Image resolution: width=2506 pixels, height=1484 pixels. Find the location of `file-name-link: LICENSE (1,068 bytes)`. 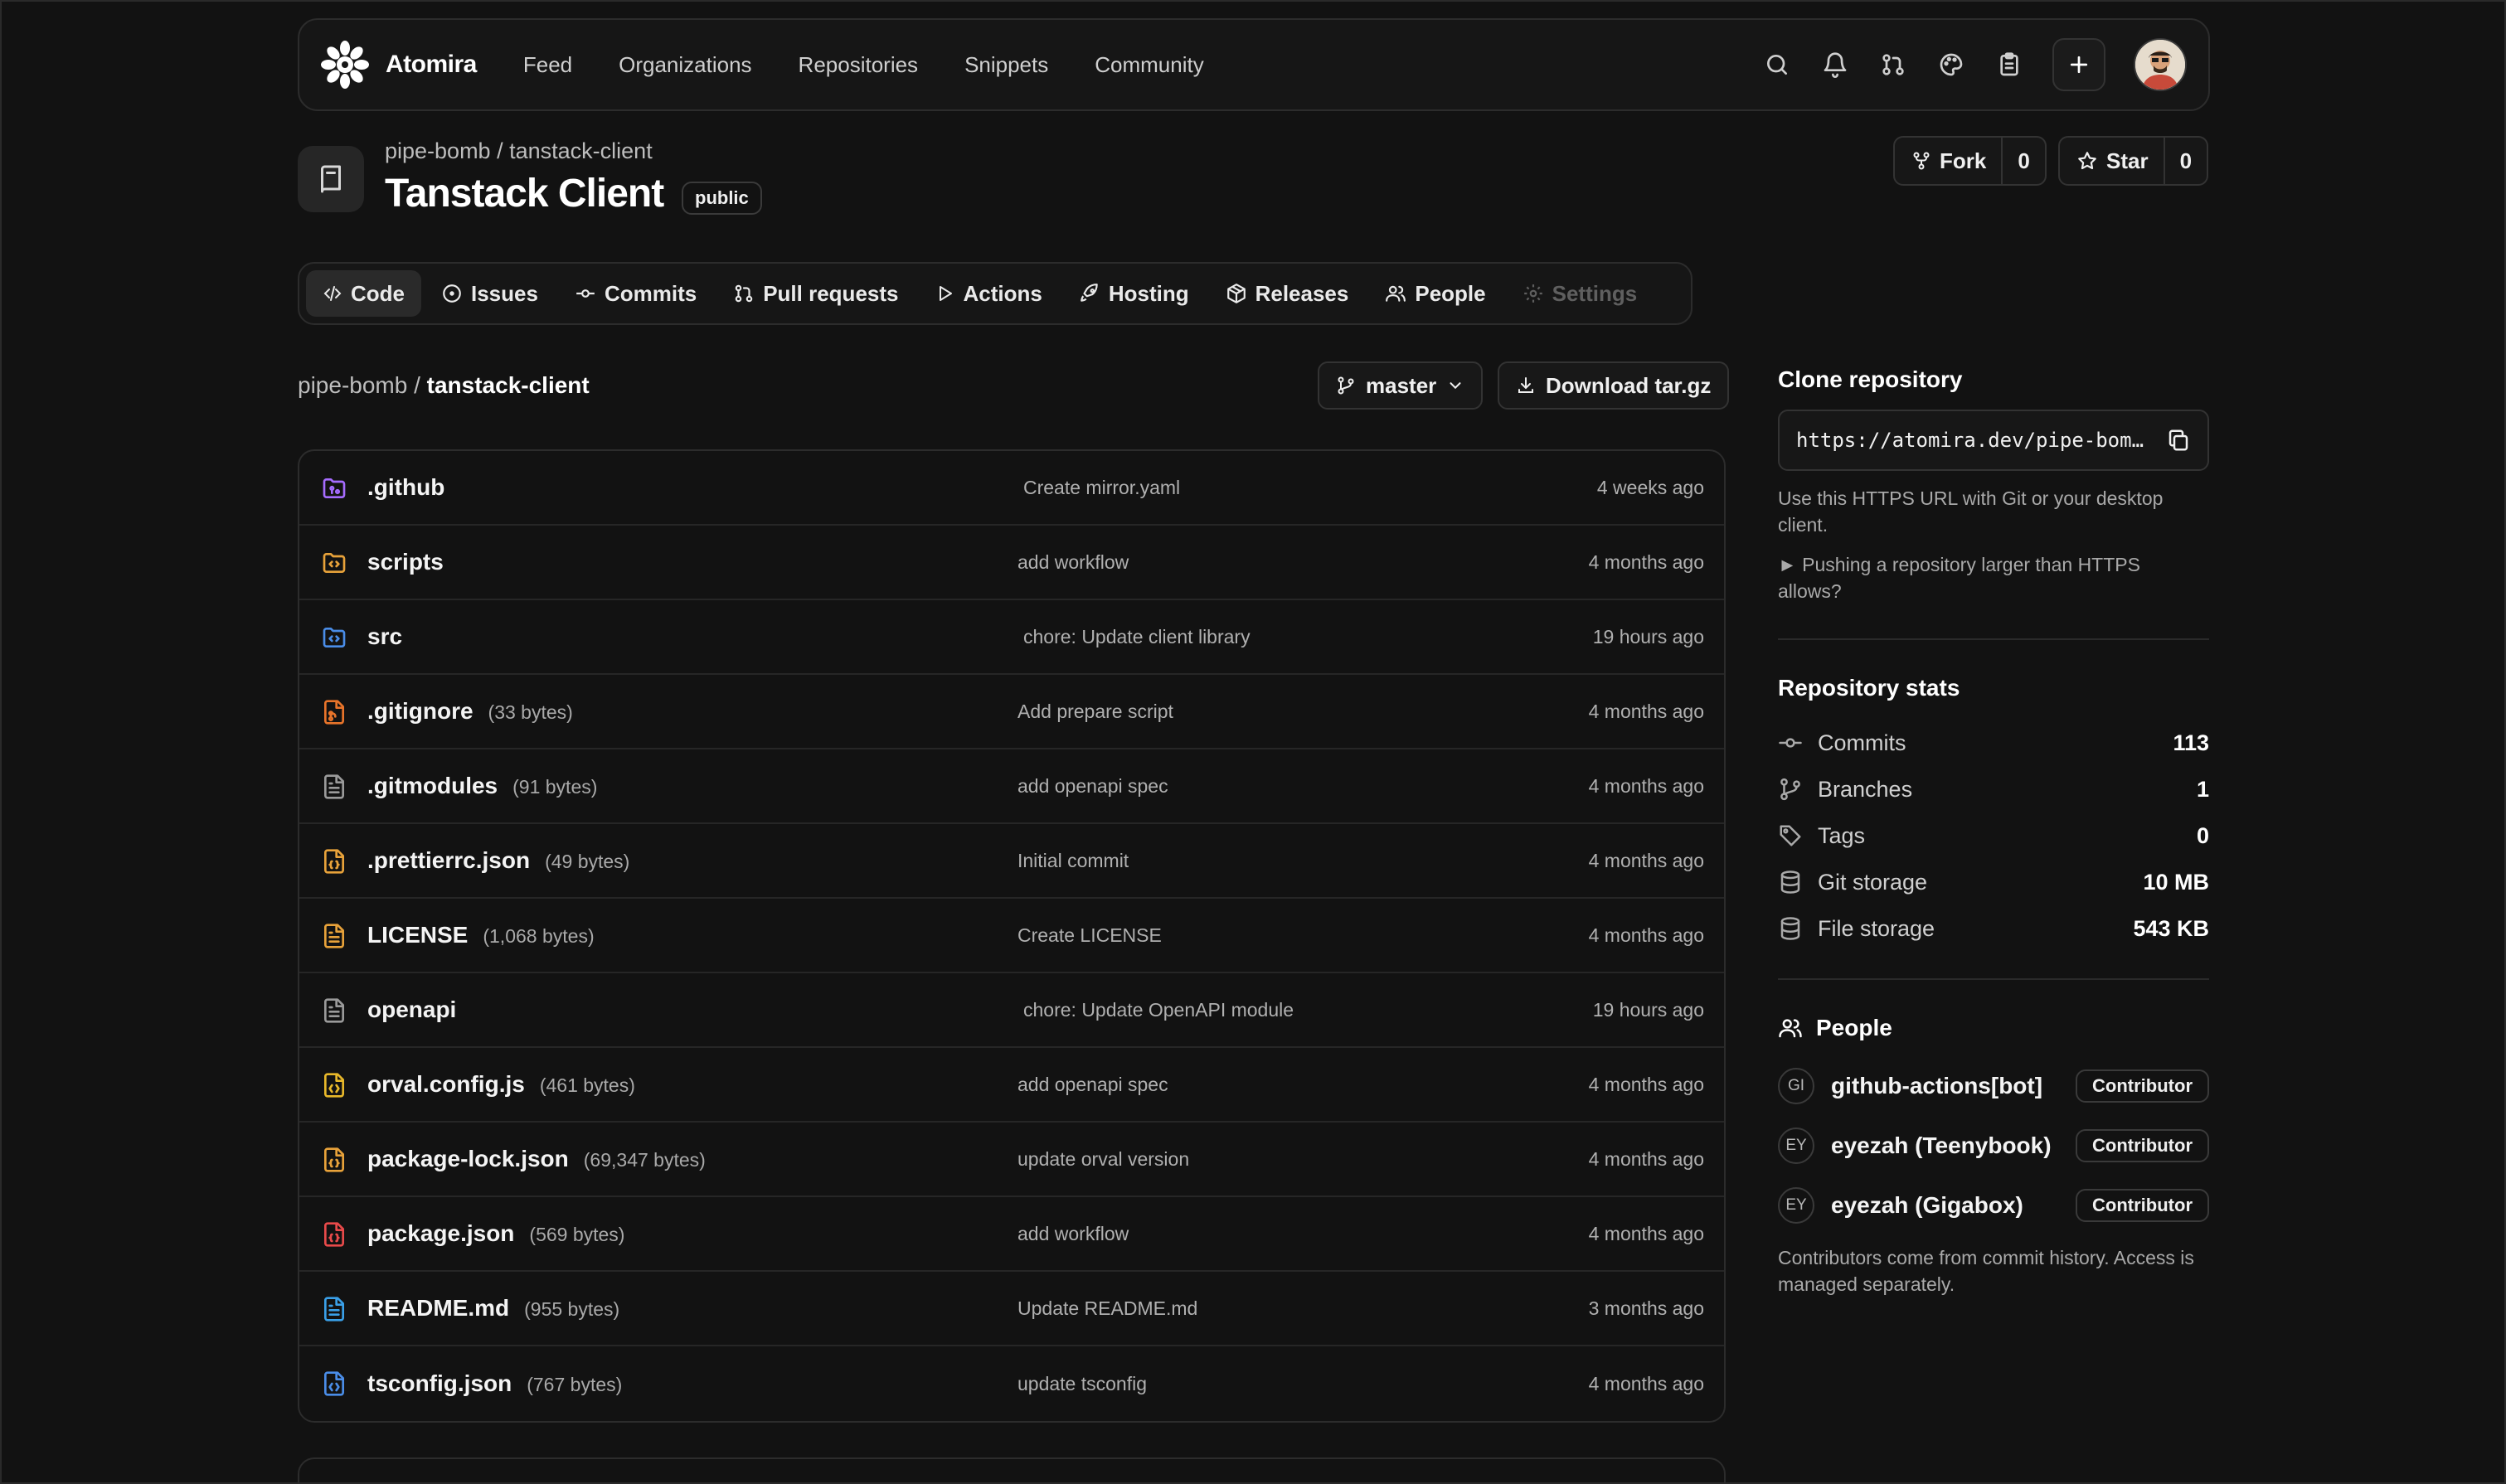

file-name-link: LICENSE (1,068 bytes) is located at coordinates (481, 935).